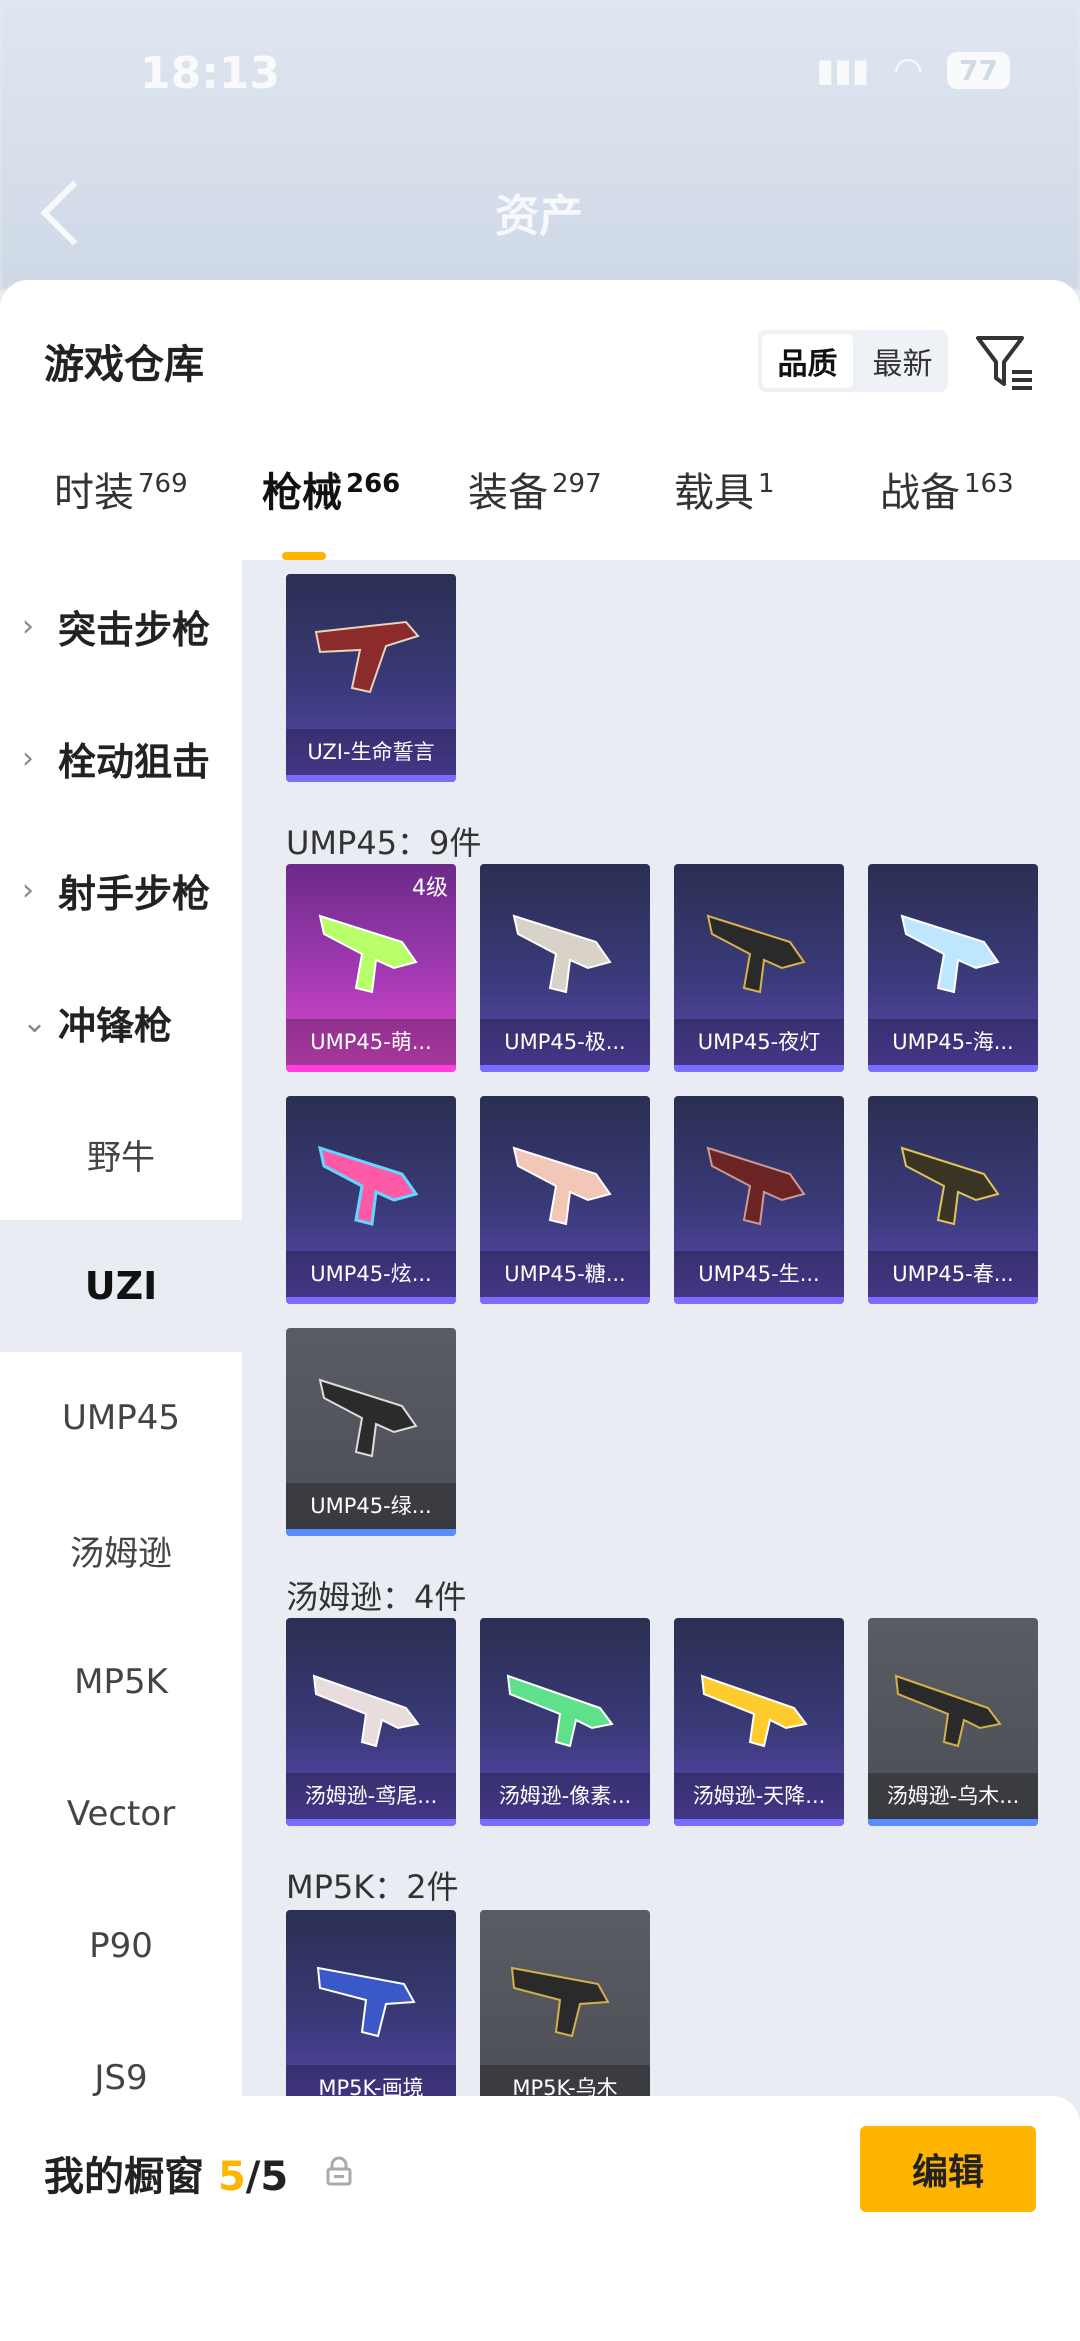  I want to click on tab-firearms: 枪械 266, so click(331, 489).